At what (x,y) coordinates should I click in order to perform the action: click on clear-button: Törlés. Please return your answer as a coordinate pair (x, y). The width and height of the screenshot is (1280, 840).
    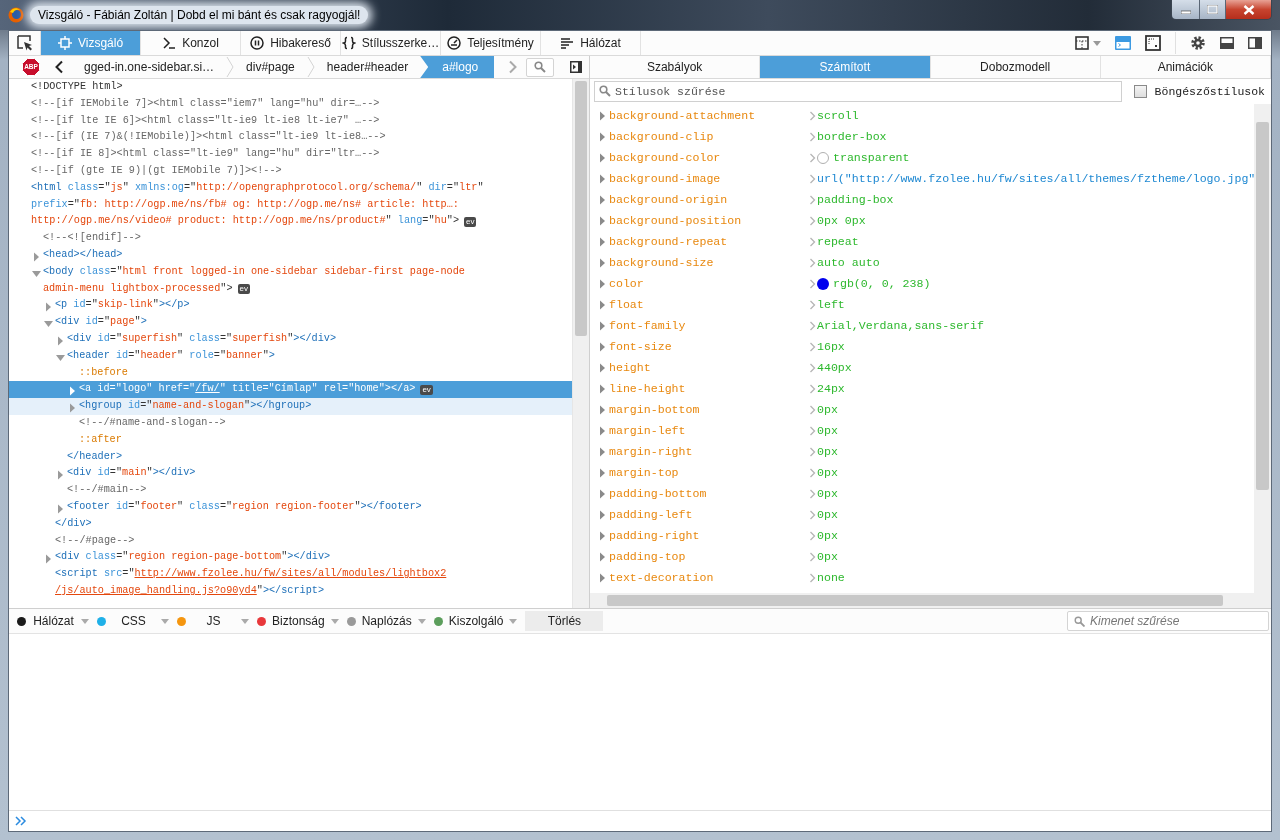
    Looking at the image, I should click on (564, 621).